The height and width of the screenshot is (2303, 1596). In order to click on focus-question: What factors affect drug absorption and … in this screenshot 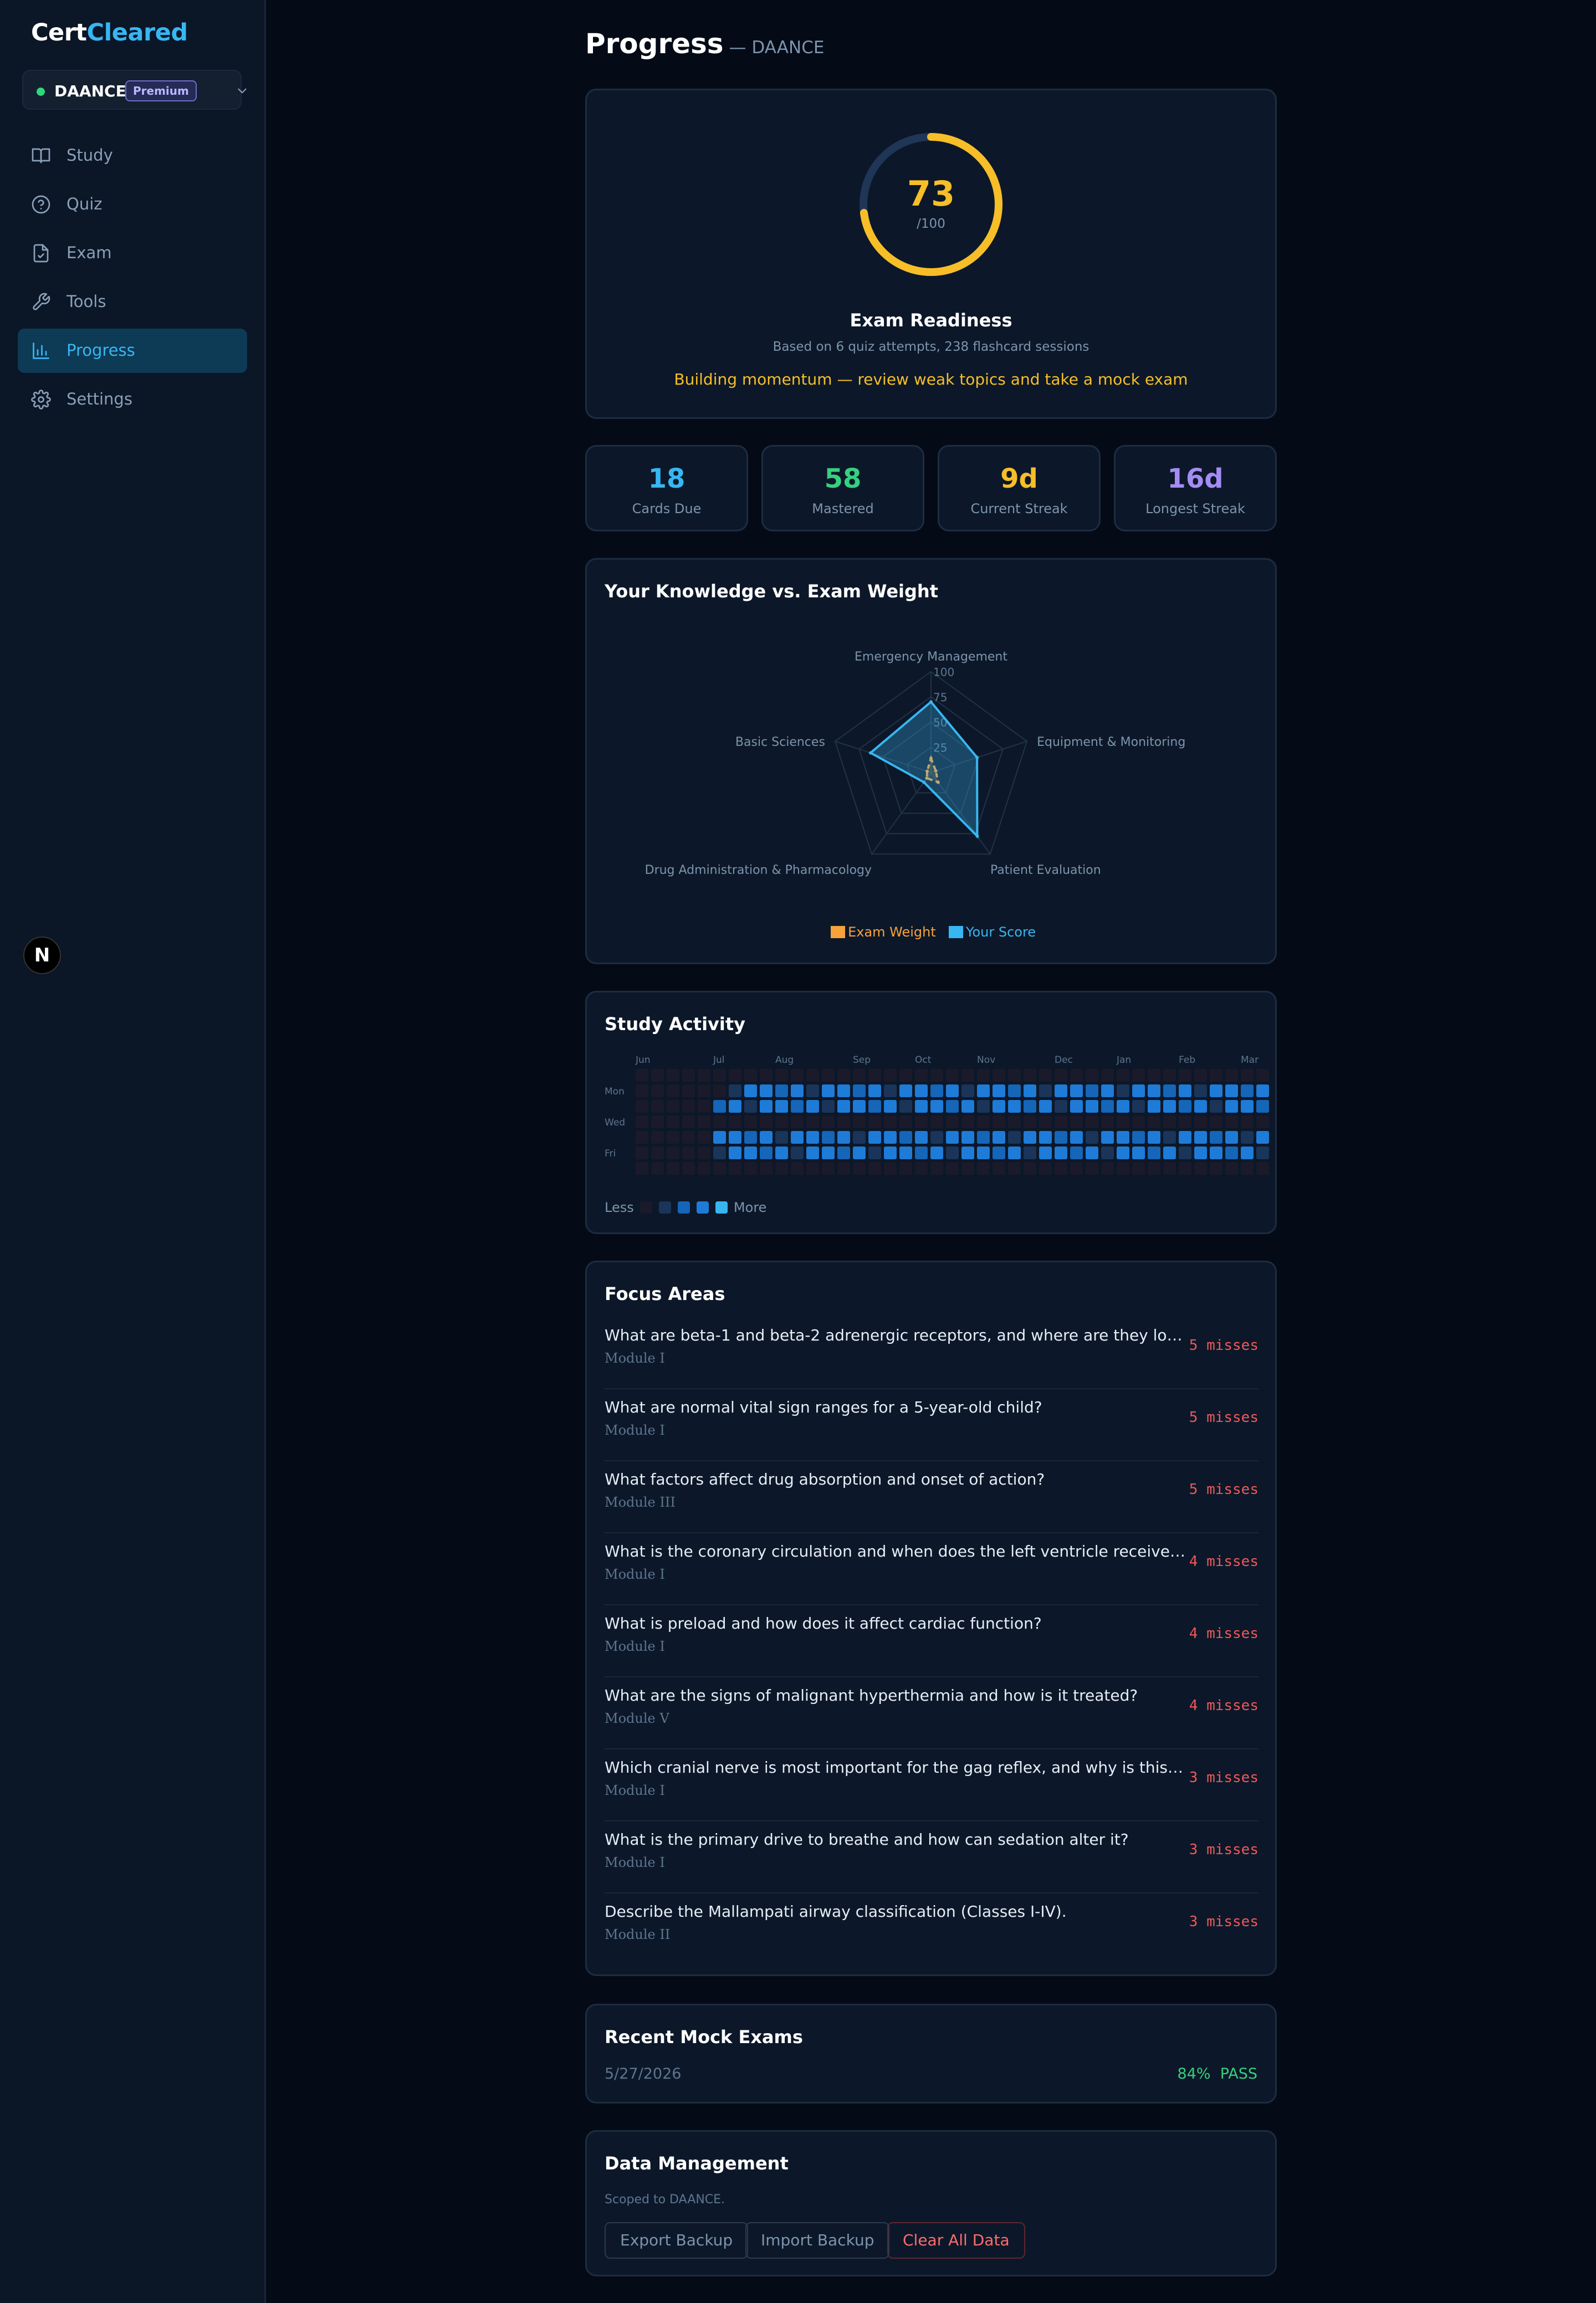, I will do `click(825, 1479)`.